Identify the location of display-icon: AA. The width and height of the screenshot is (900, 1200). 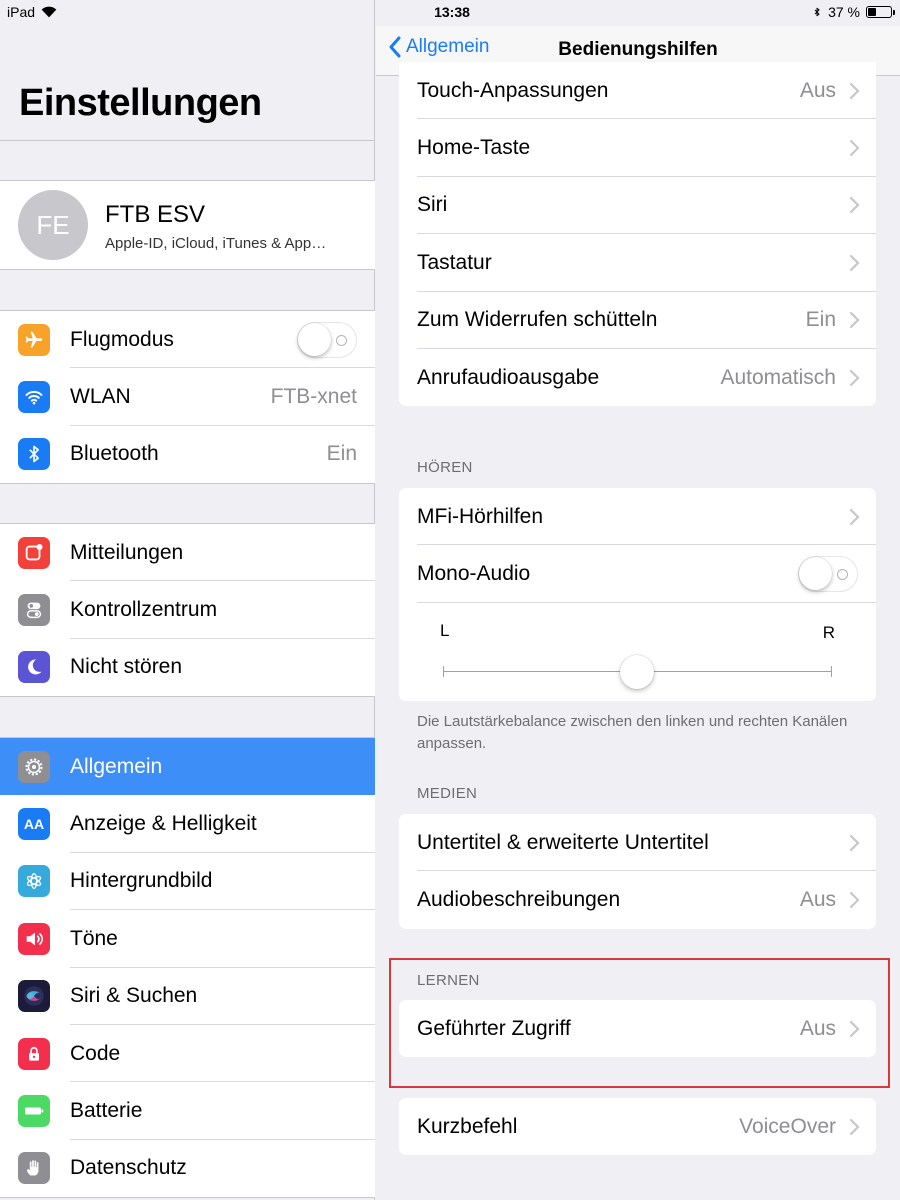
(34, 824).